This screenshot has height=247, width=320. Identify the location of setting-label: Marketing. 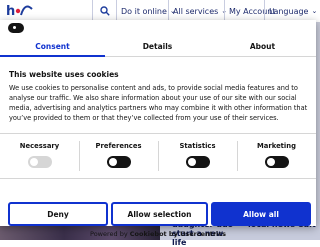
(276, 146).